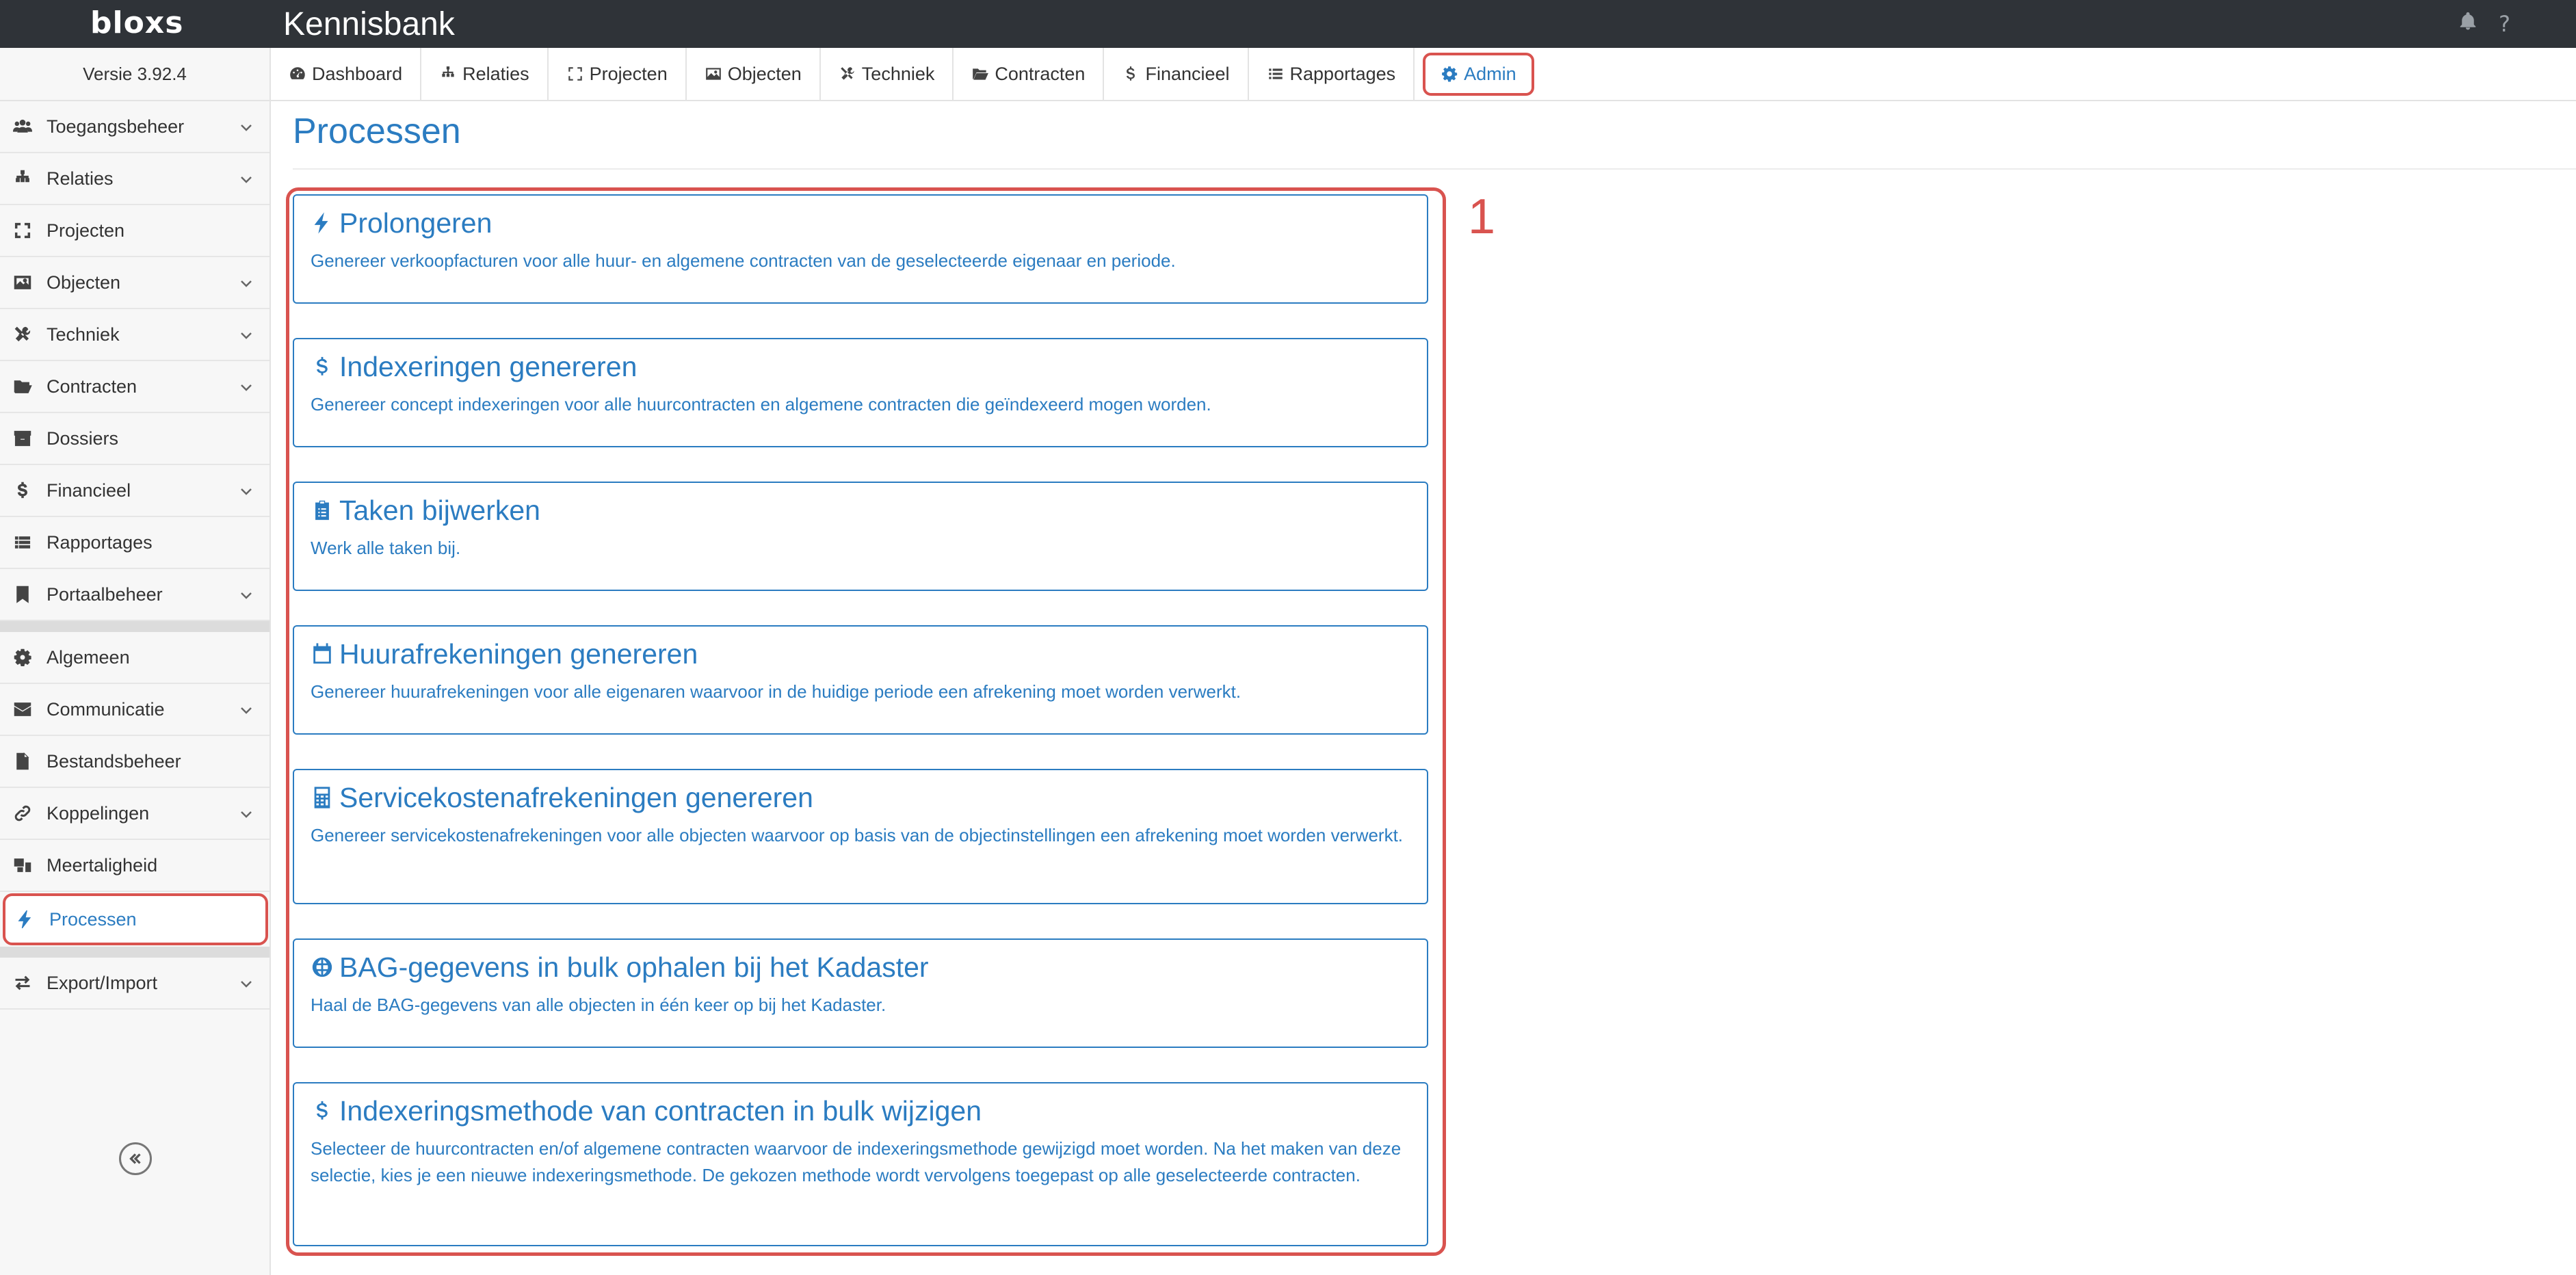  What do you see at coordinates (887, 74) in the screenshot?
I see `tab-techniek: Techniek` at bounding box center [887, 74].